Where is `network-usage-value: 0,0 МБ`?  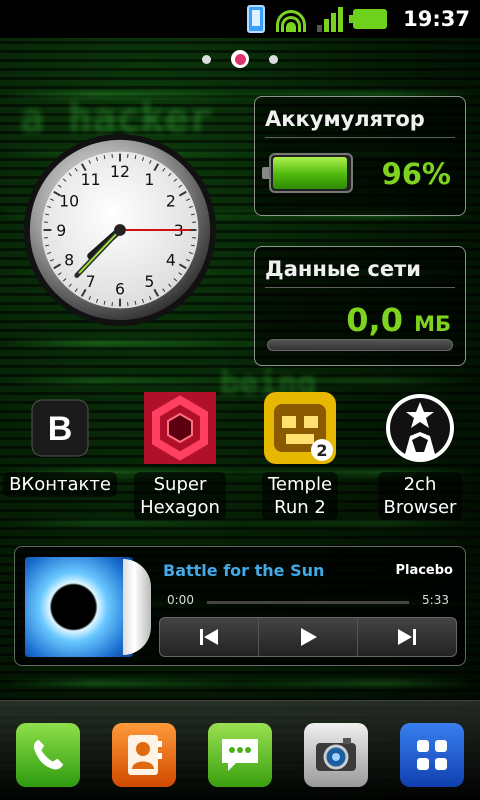
network-usage-value: 0,0 МБ is located at coordinates (398, 320).